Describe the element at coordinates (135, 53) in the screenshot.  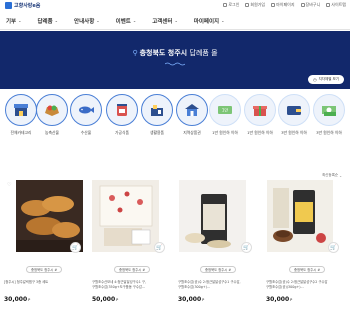
I see `location-pin-icon: ⚲` at that location.